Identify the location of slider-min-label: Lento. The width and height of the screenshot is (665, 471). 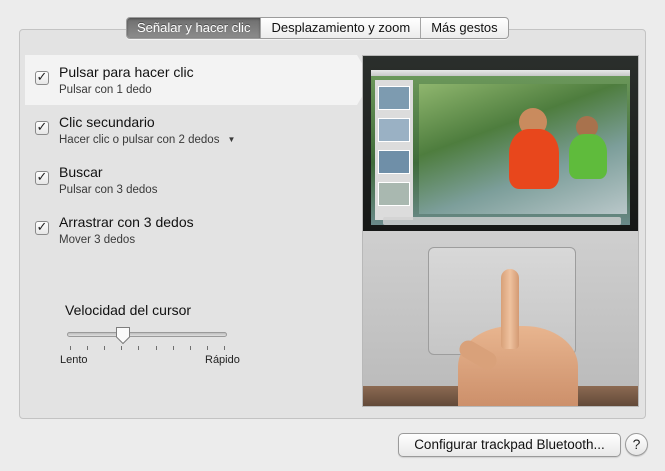
(74, 360).